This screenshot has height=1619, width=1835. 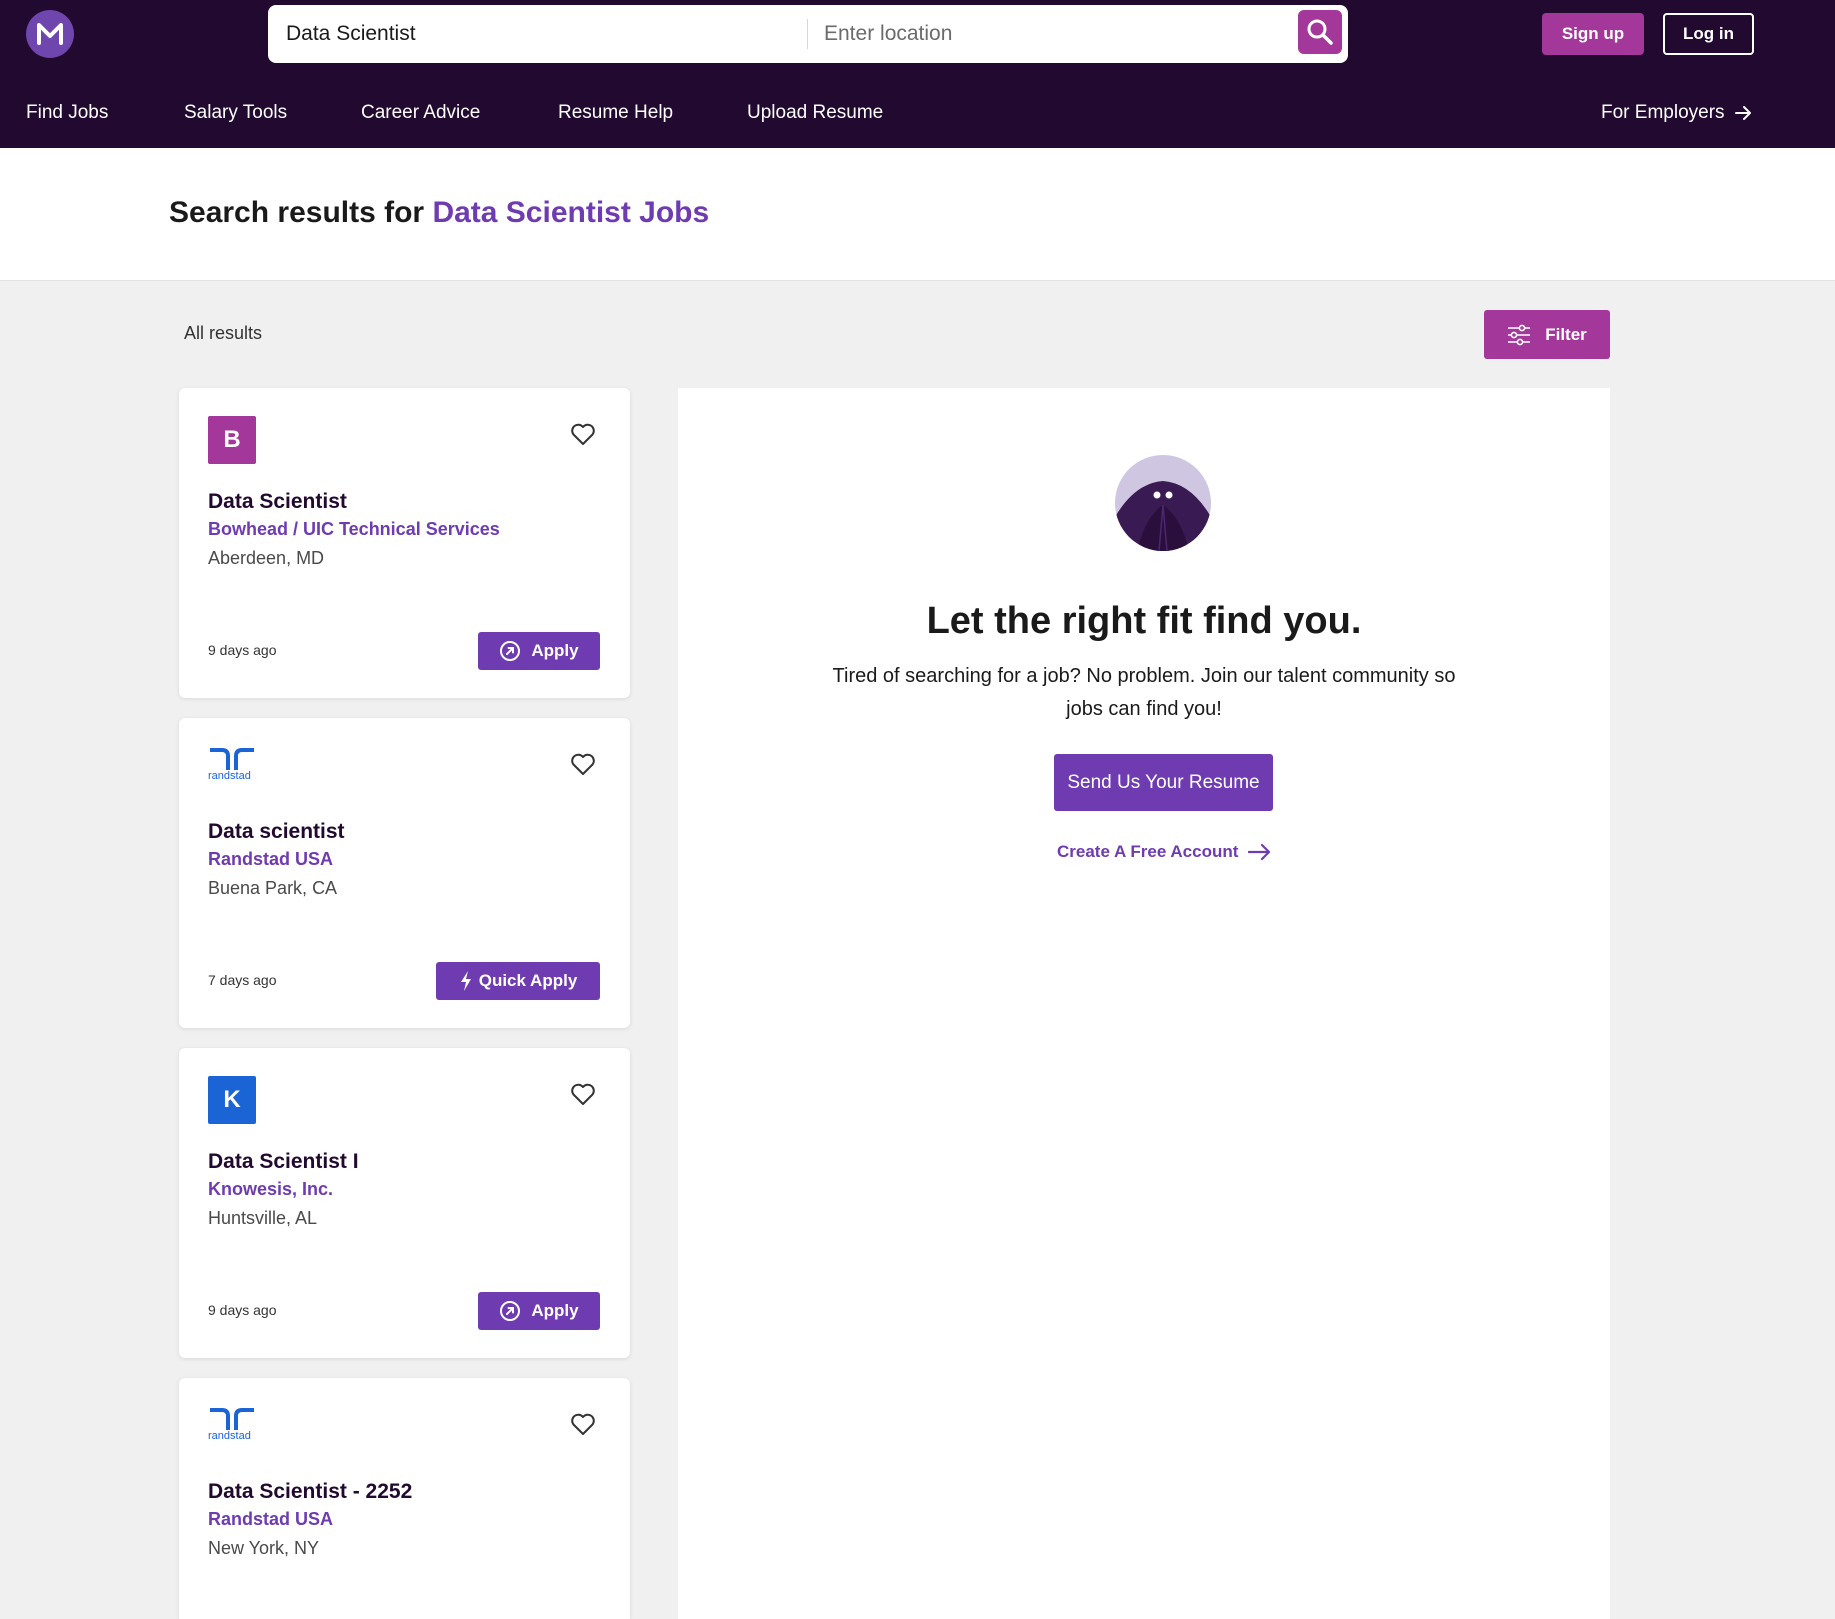 What do you see at coordinates (536, 34) in the screenshot?
I see `keyword-input` at bounding box center [536, 34].